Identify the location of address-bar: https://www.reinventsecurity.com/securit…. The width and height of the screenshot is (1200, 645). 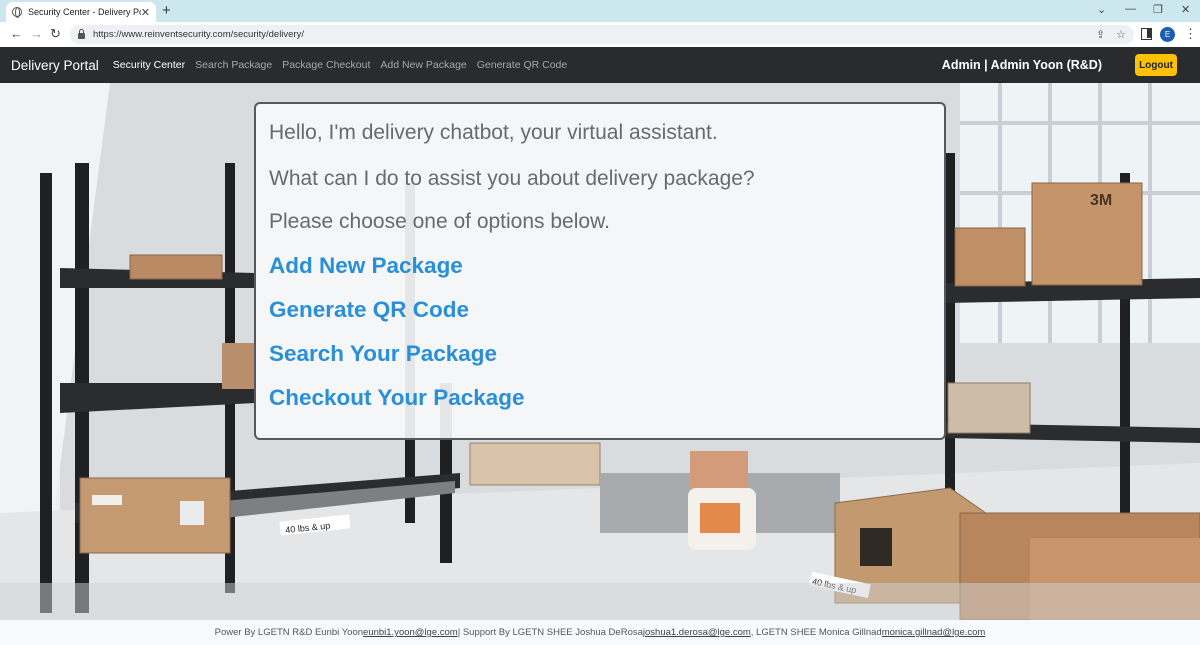
(602, 34).